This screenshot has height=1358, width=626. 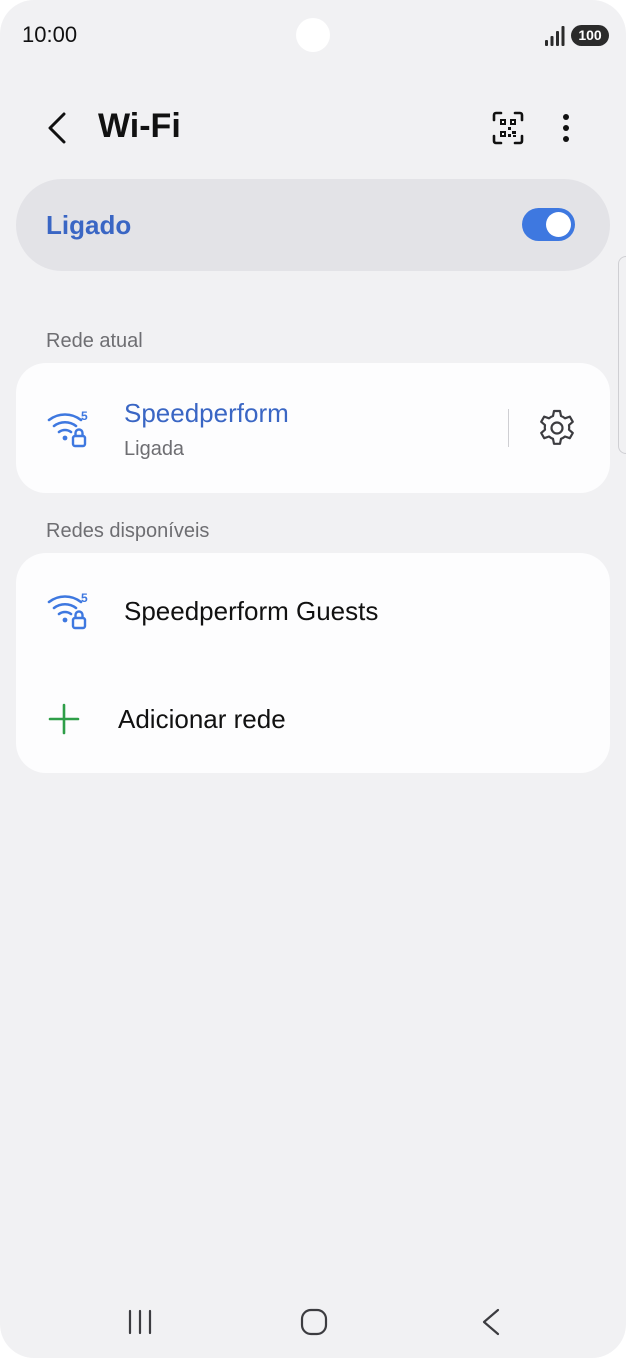 I want to click on plus-icon, so click(x=64, y=719).